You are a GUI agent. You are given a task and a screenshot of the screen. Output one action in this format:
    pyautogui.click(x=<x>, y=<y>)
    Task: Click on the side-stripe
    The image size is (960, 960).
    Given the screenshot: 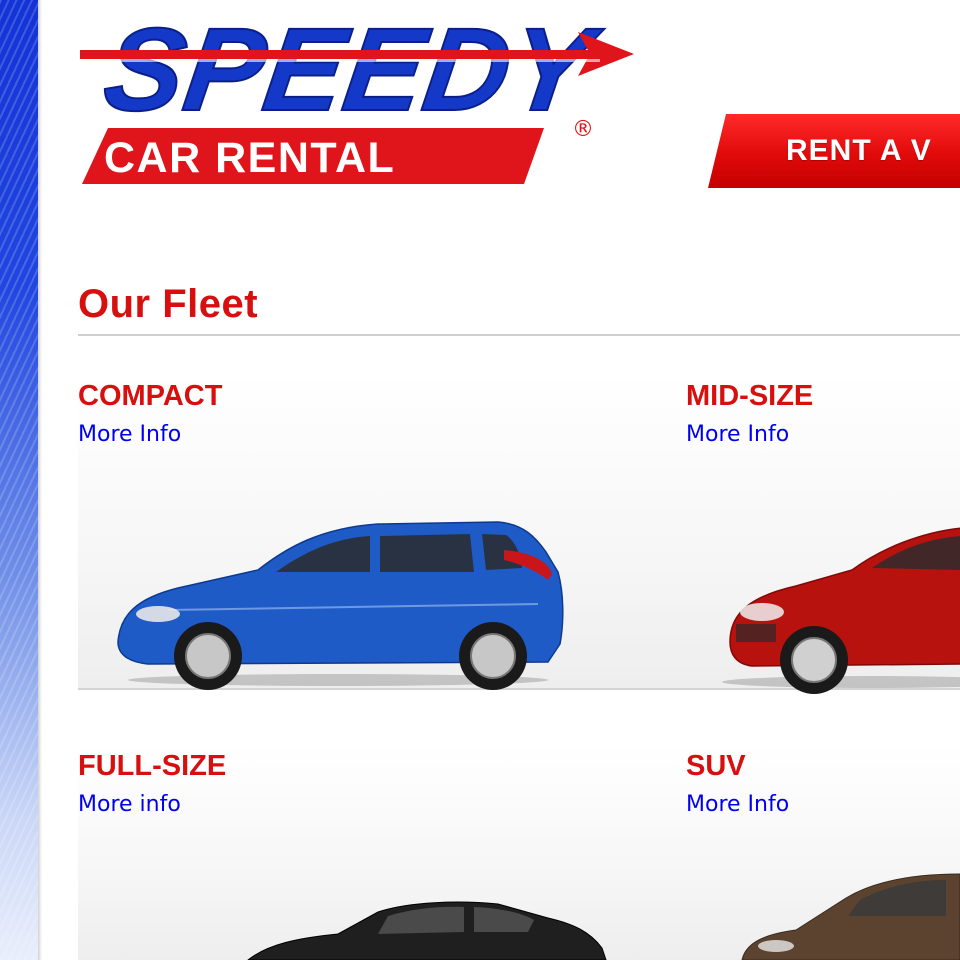 What is the action you would take?
    pyautogui.click(x=19, y=480)
    